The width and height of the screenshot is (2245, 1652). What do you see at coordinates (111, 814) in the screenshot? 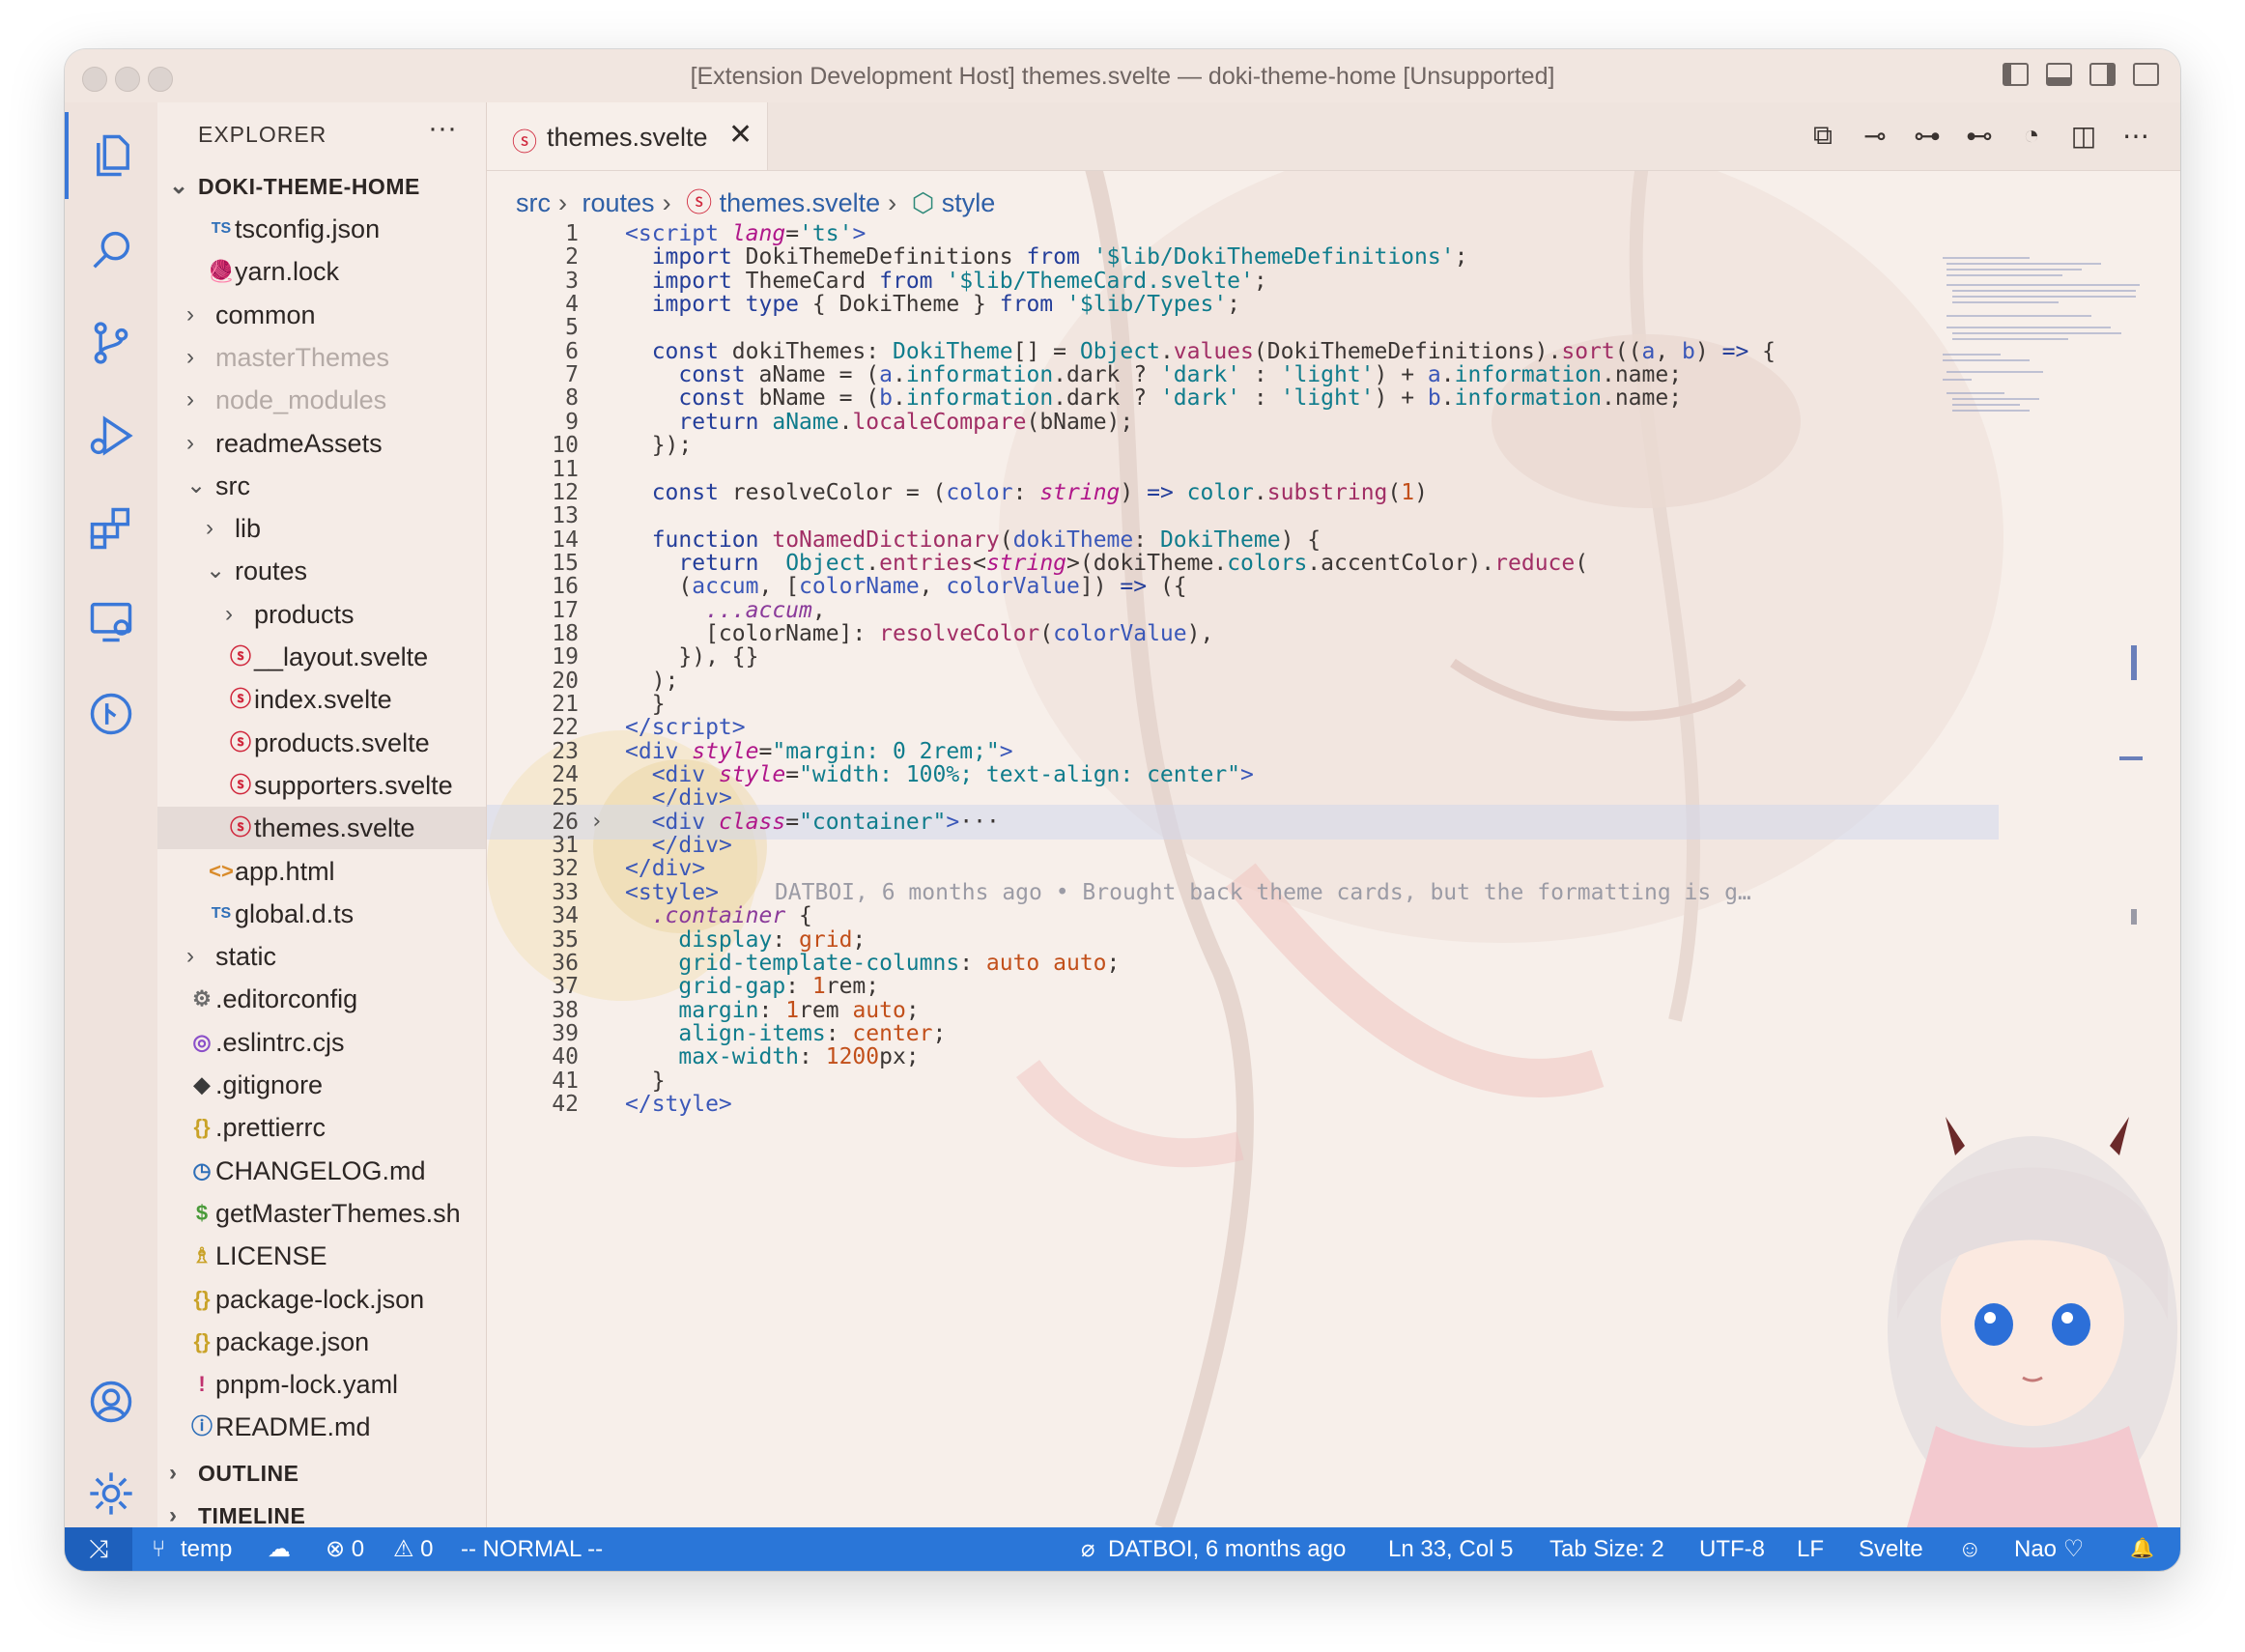
I see `activity-bar` at bounding box center [111, 814].